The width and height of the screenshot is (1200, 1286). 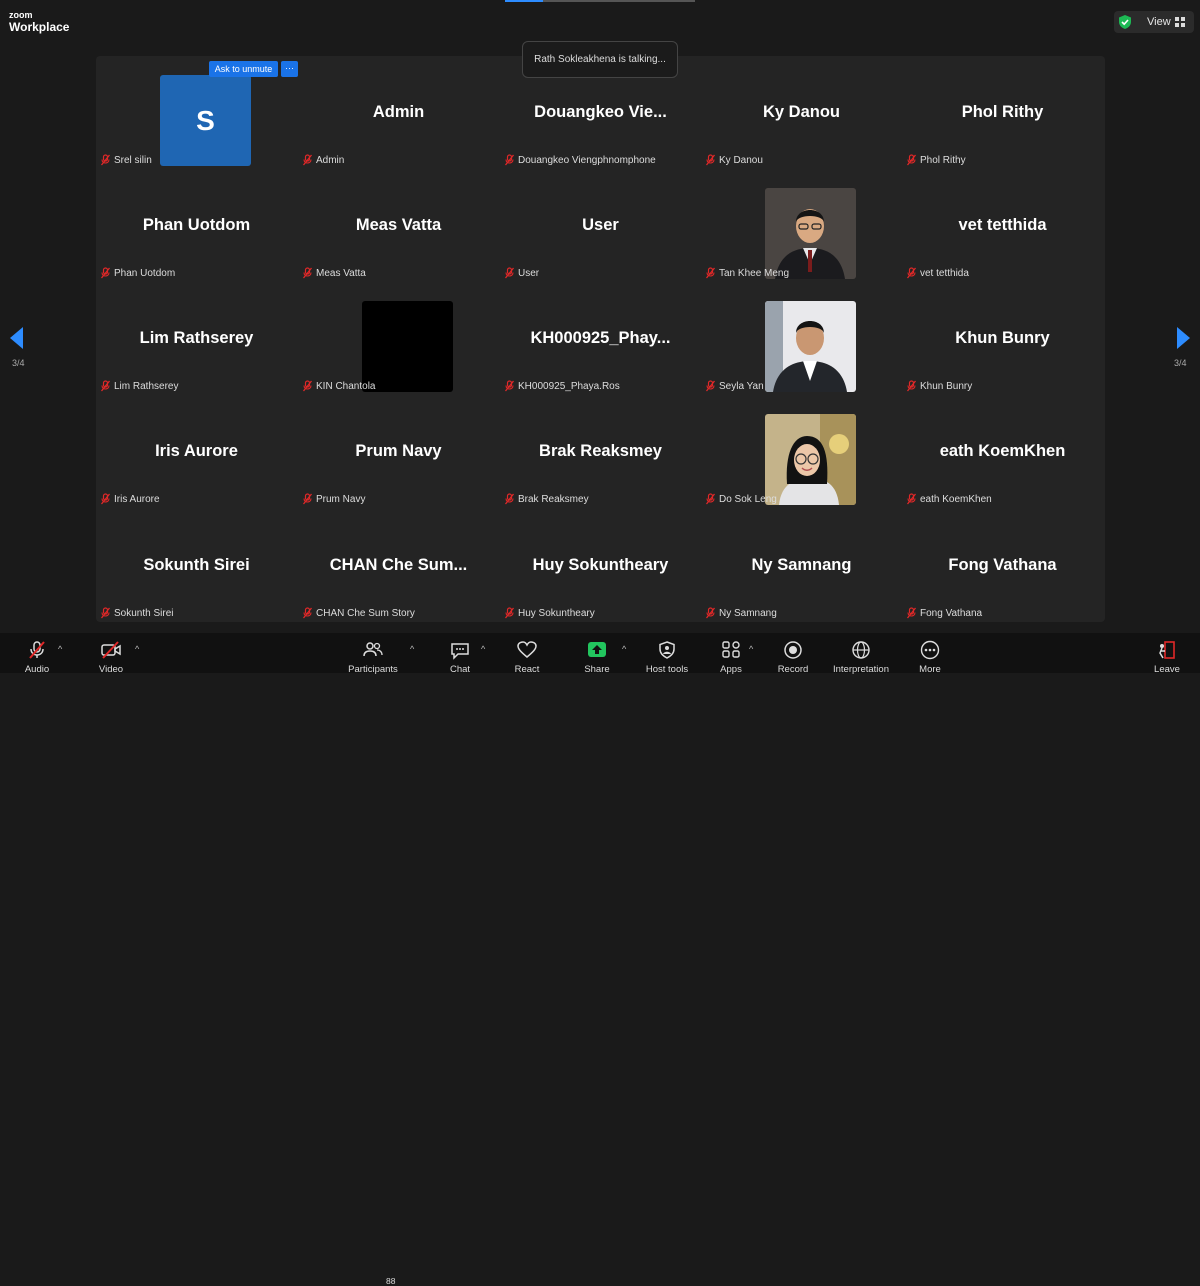 What do you see at coordinates (391, 1281) in the screenshot?
I see `participants-count: 88` at bounding box center [391, 1281].